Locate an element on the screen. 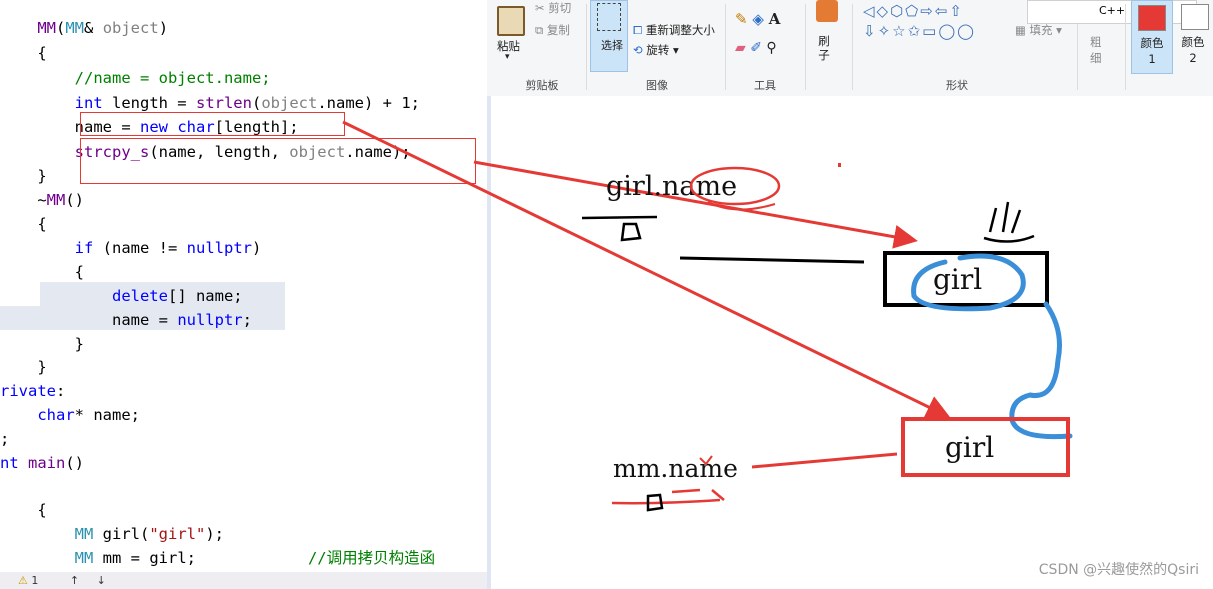 The width and height of the screenshot is (1213, 589). mm-box-text: girl is located at coordinates (969, 447).